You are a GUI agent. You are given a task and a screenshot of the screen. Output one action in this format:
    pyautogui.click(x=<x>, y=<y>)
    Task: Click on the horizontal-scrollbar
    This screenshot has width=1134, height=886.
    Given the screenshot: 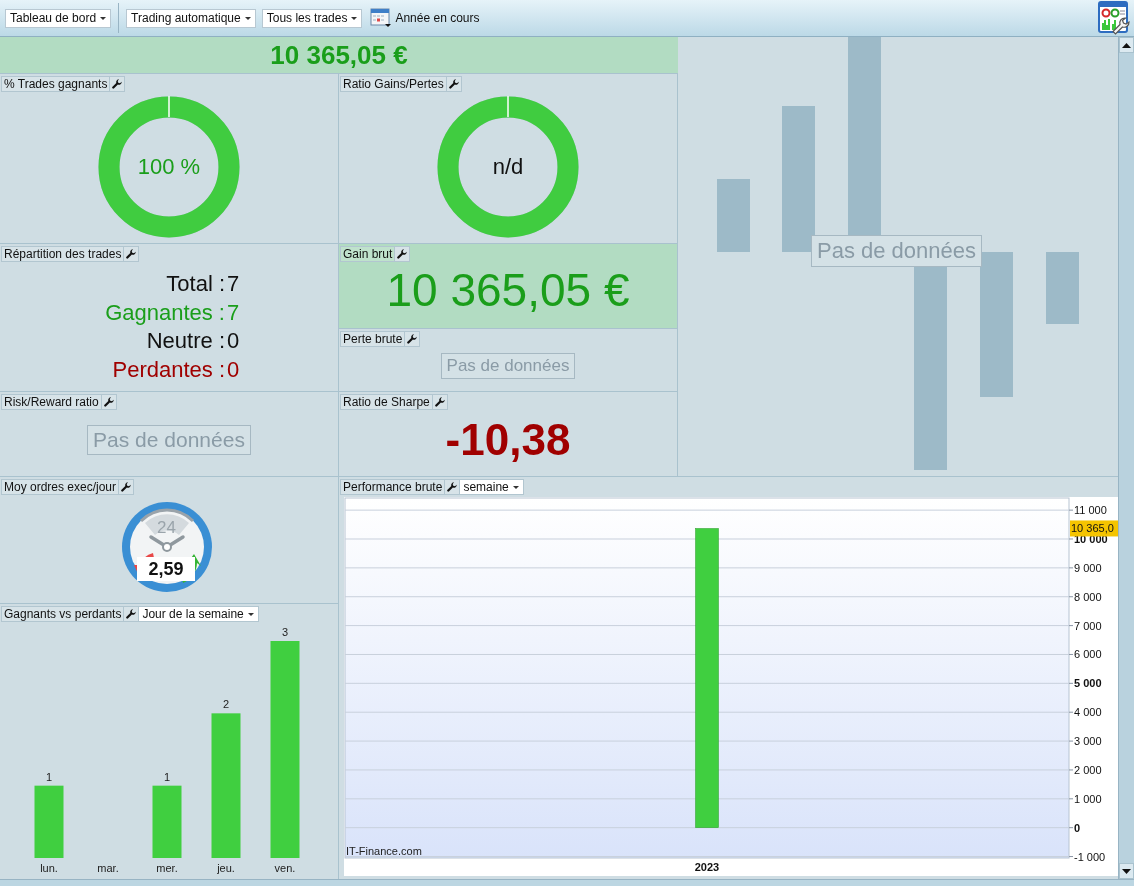 What is the action you would take?
    pyautogui.click(x=567, y=882)
    